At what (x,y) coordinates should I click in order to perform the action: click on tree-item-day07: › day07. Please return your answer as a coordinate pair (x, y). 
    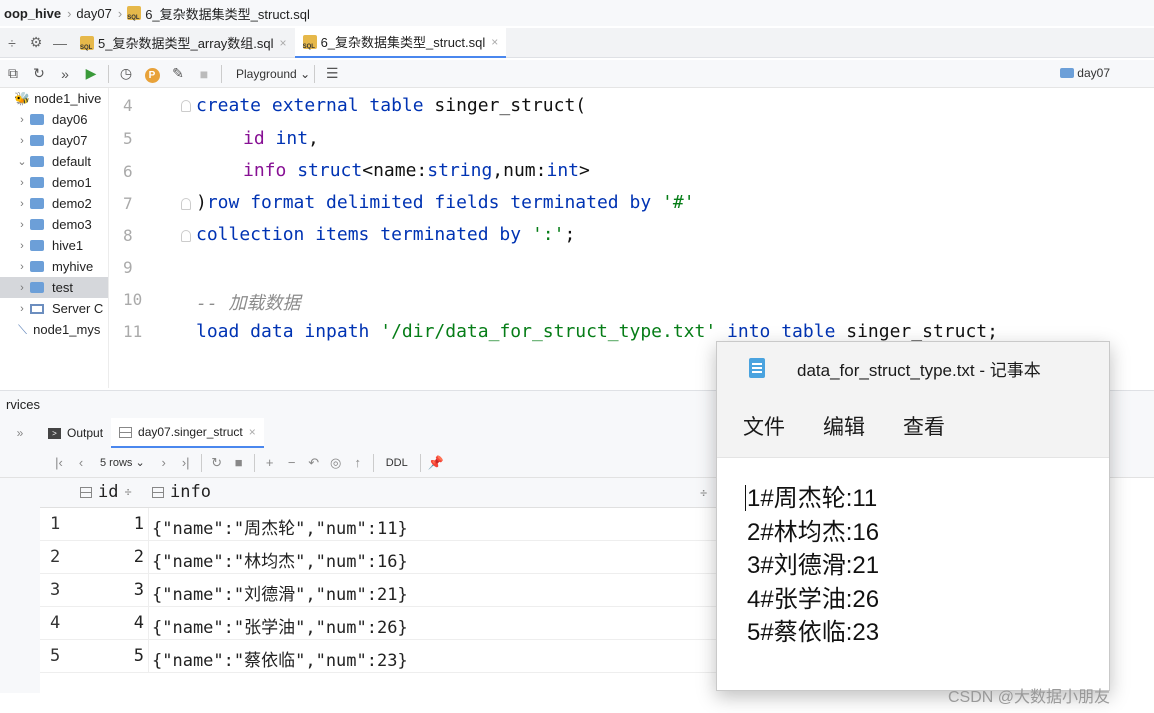
    Looking at the image, I should click on (54, 140).